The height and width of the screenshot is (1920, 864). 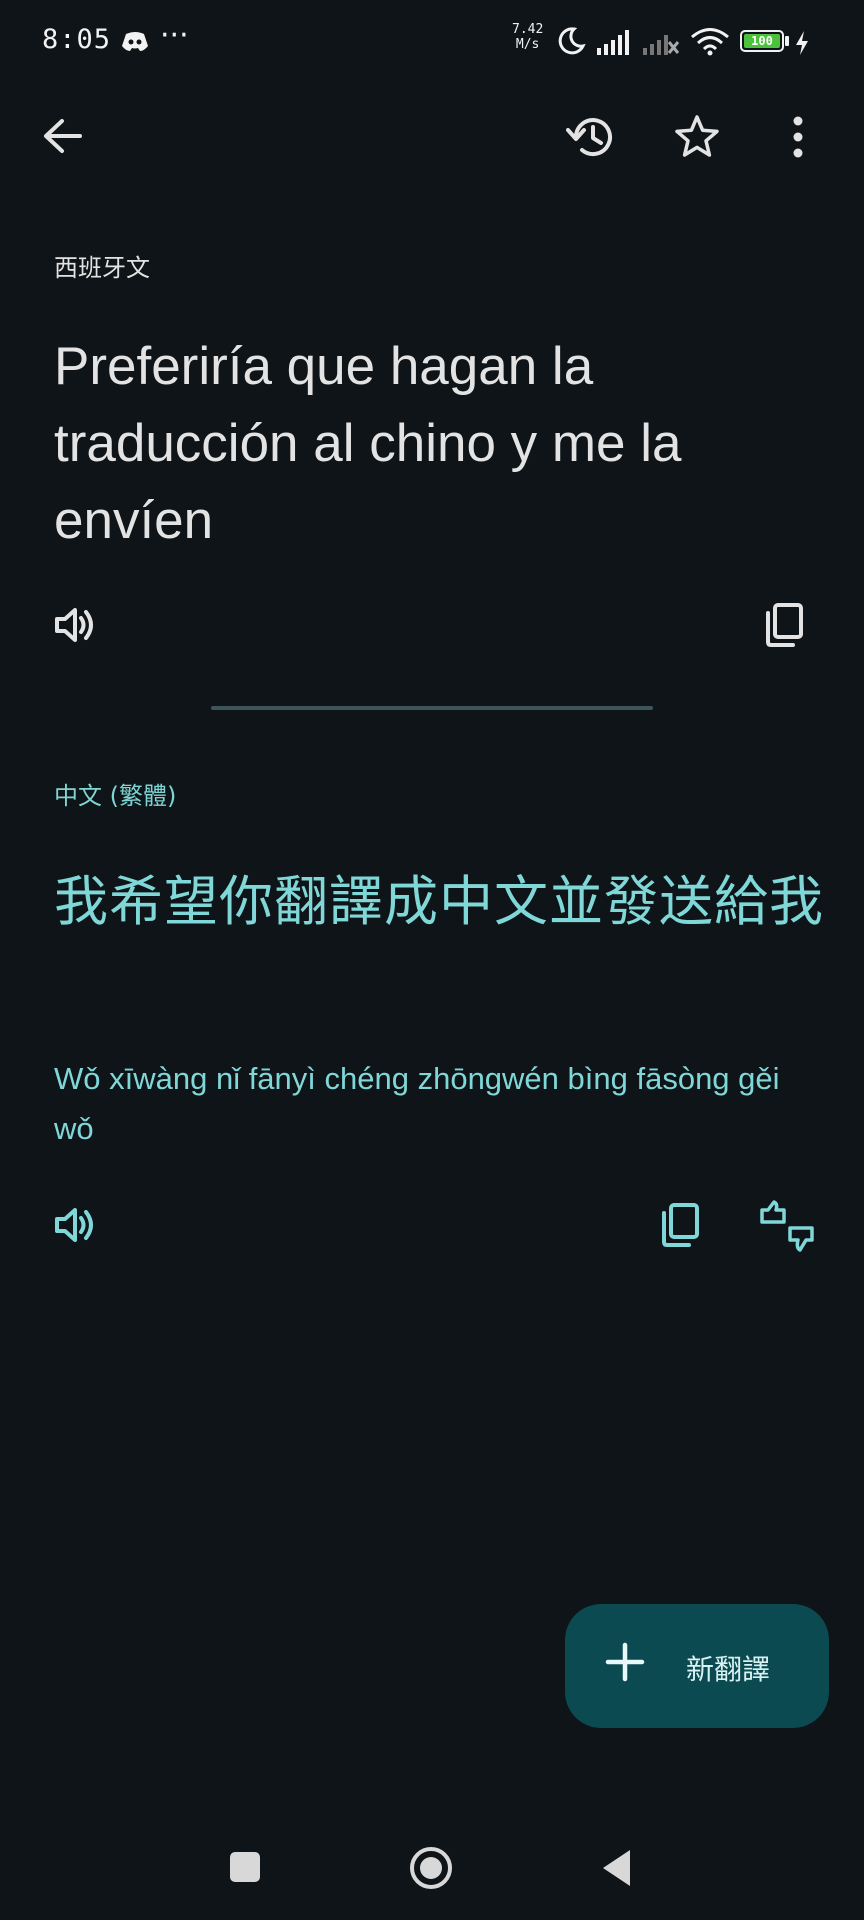 What do you see at coordinates (528, 37) in the screenshot?
I see `network-speed: 7.42 M/s` at bounding box center [528, 37].